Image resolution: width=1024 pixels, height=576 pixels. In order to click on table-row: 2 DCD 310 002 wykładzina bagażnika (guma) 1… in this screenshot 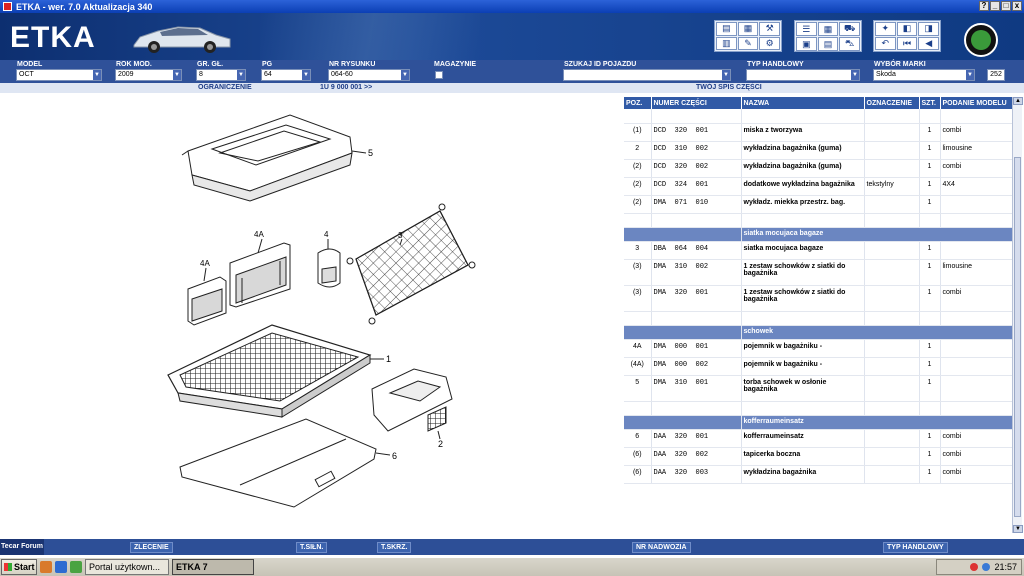, I will do `click(818, 150)`.